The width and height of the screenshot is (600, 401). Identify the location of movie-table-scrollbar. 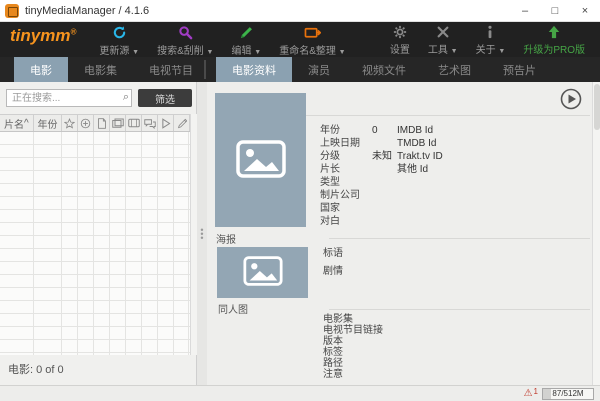
(193, 234).